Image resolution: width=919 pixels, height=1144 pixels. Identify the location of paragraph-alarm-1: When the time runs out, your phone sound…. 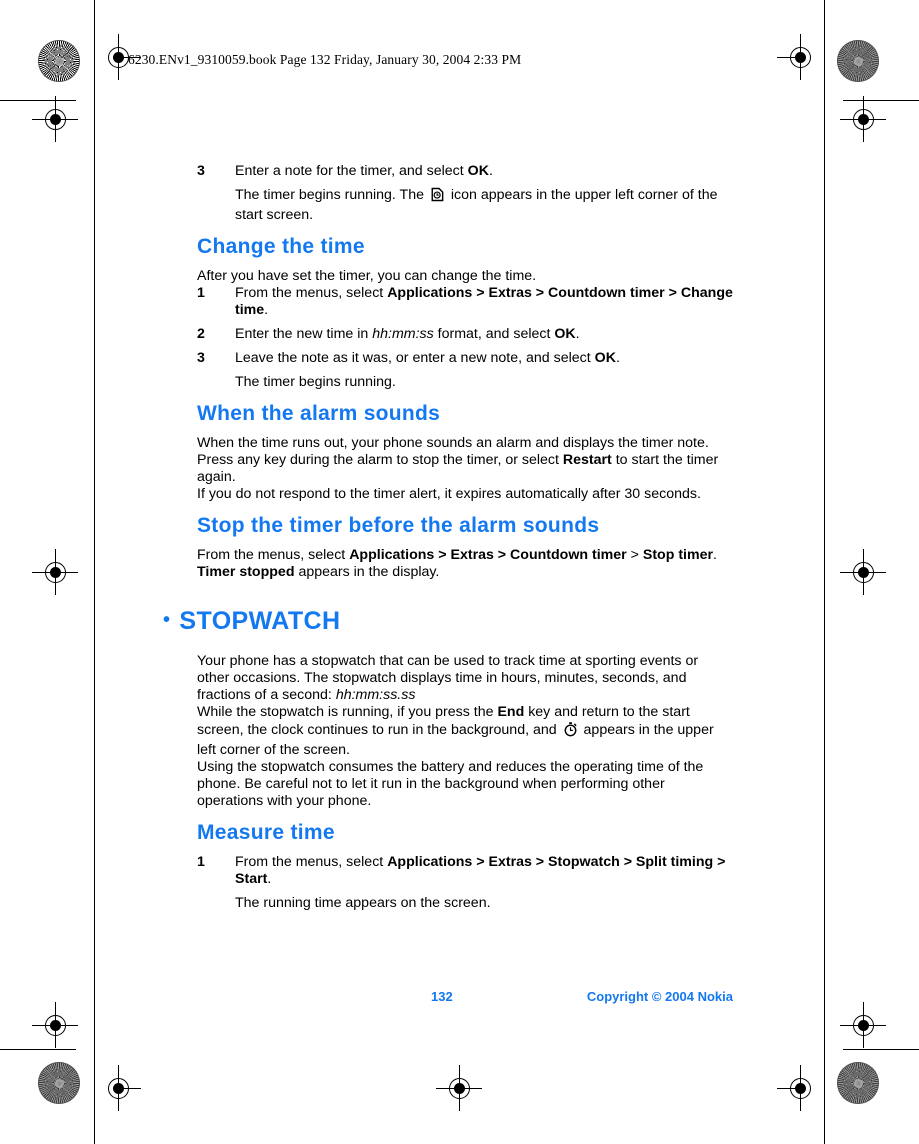
(453, 443).